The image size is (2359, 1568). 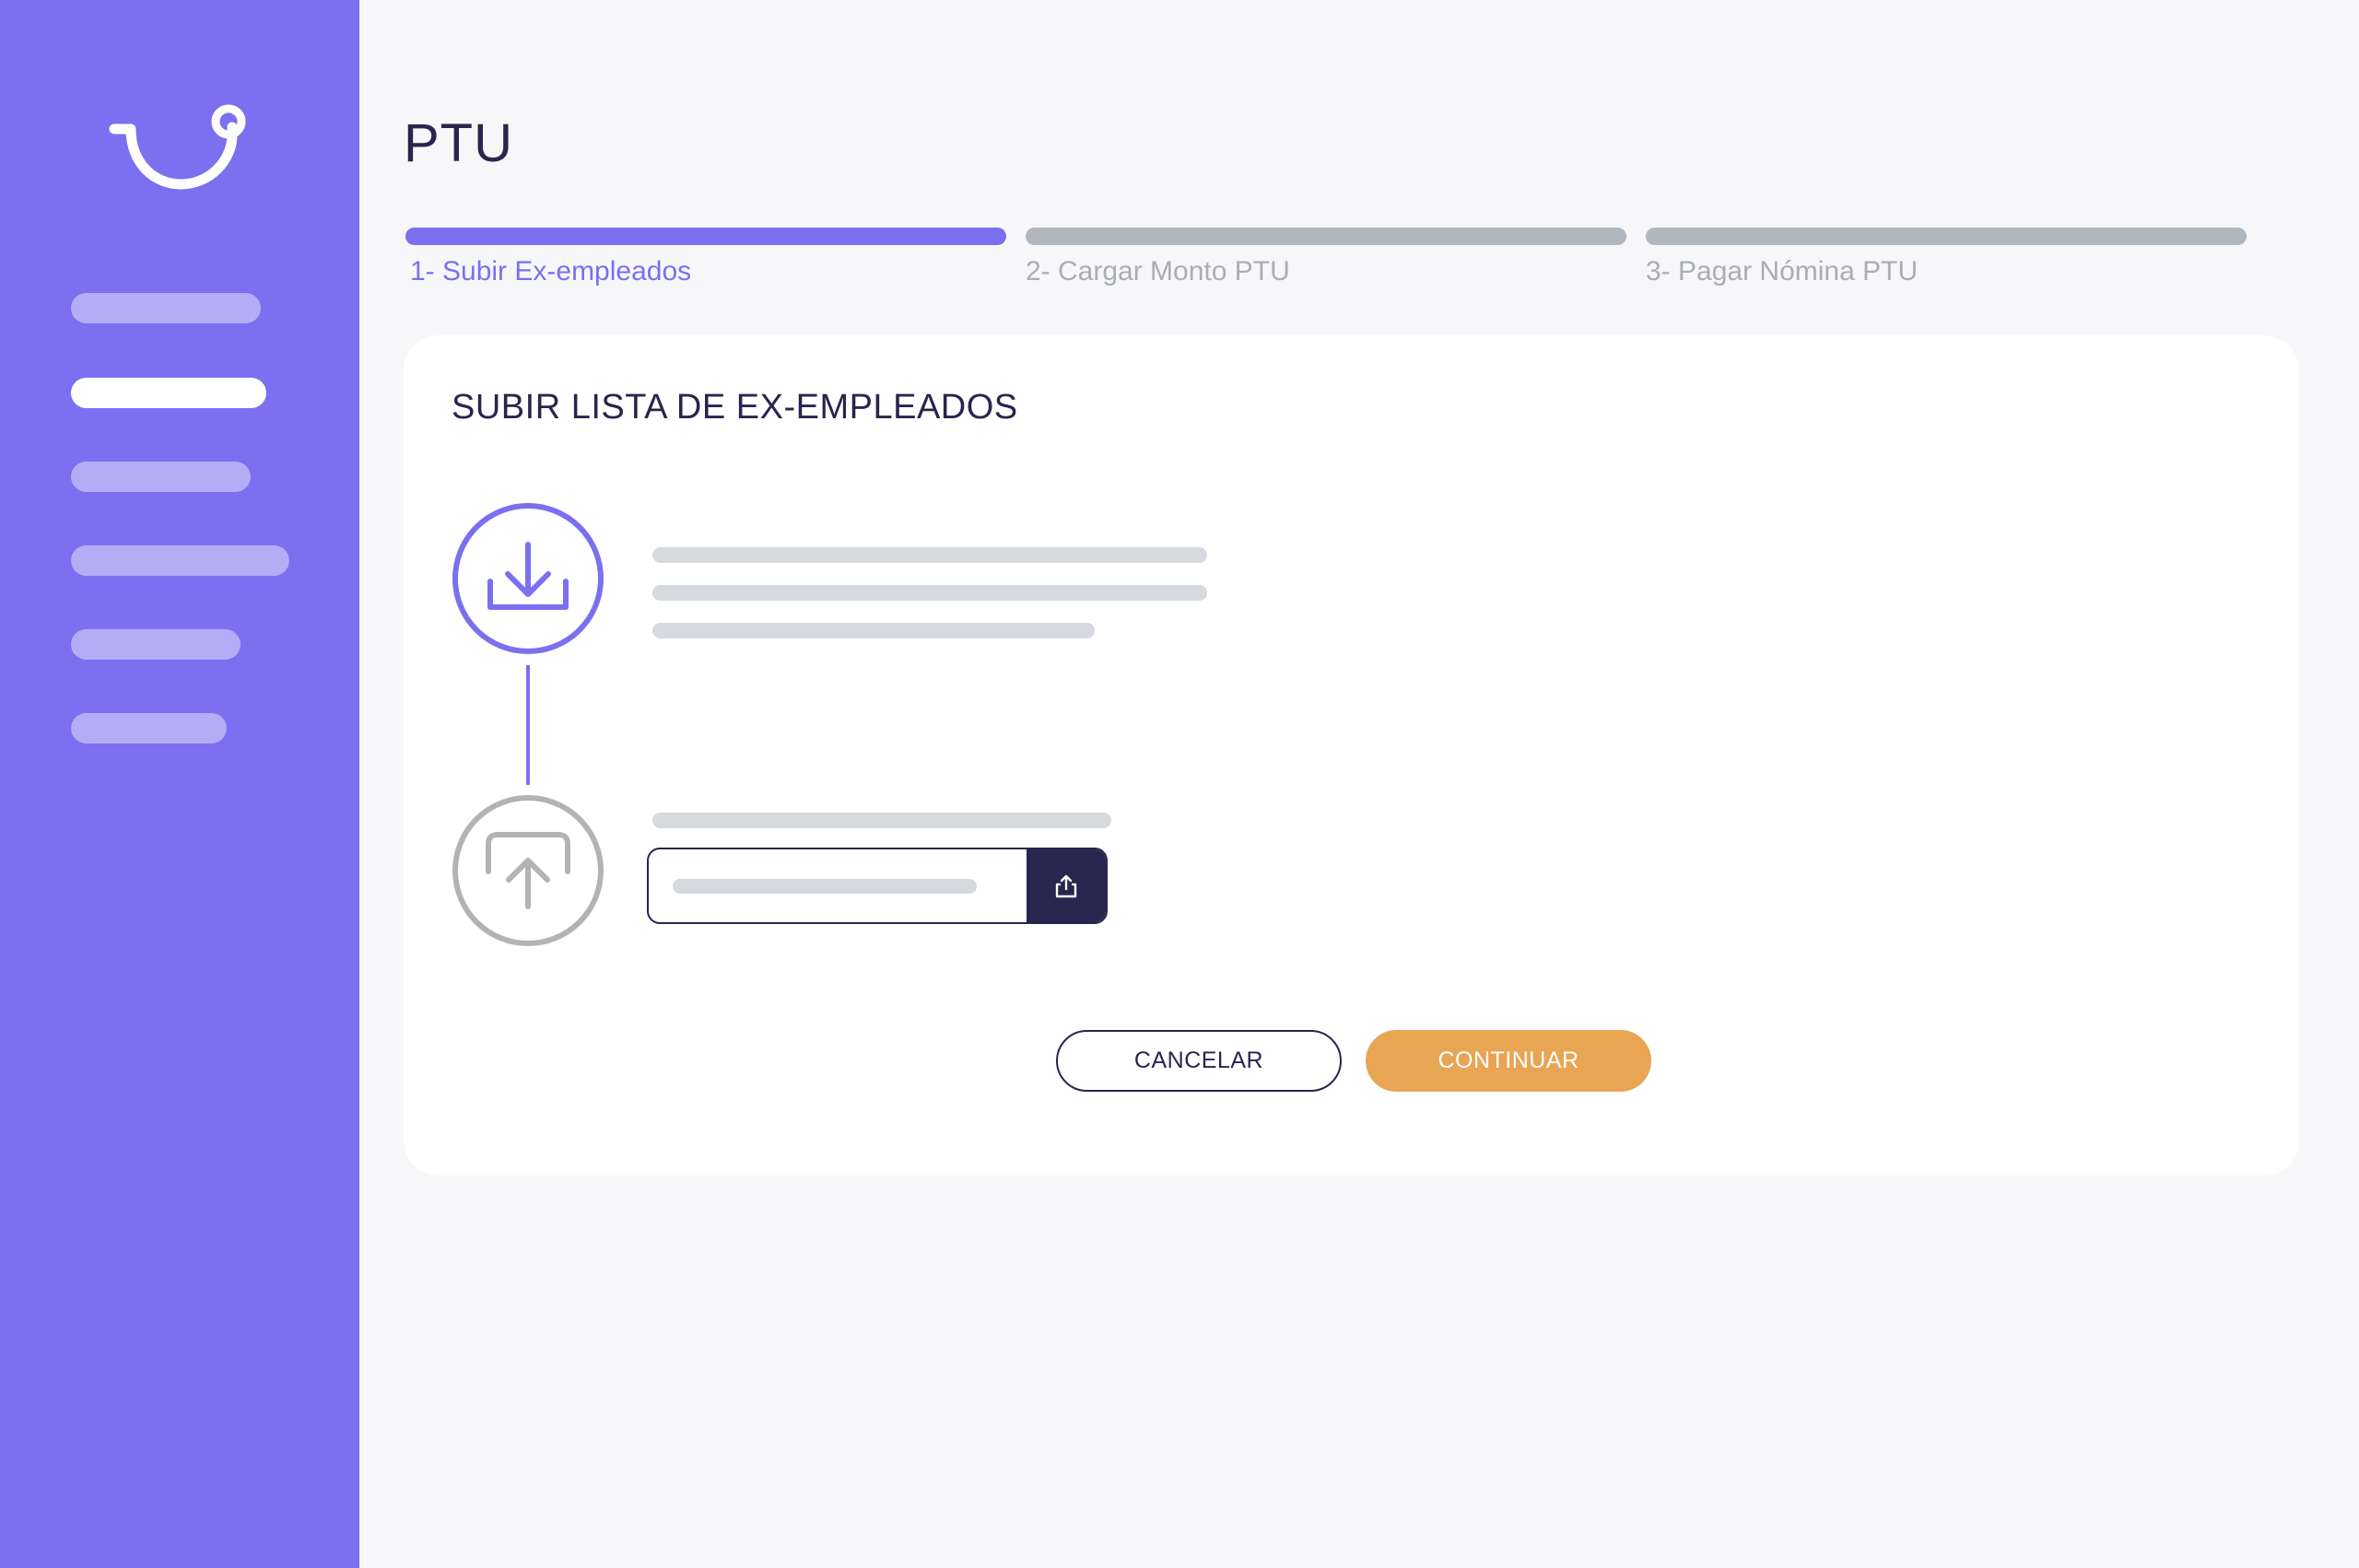 What do you see at coordinates (458, 143) in the screenshot?
I see `page-title: PTU` at bounding box center [458, 143].